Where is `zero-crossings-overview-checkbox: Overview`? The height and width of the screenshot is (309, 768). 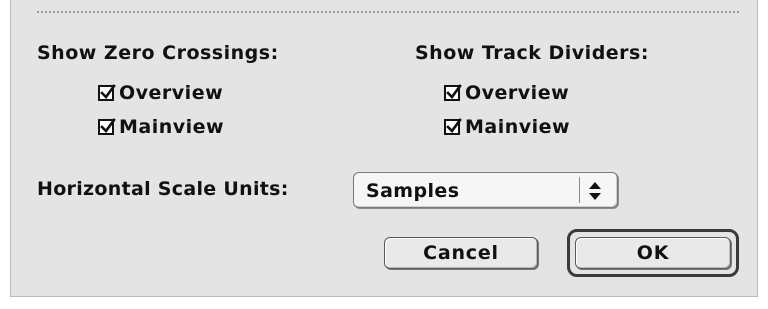
zero-crossings-overview-checkbox: Overview is located at coordinates (160, 93).